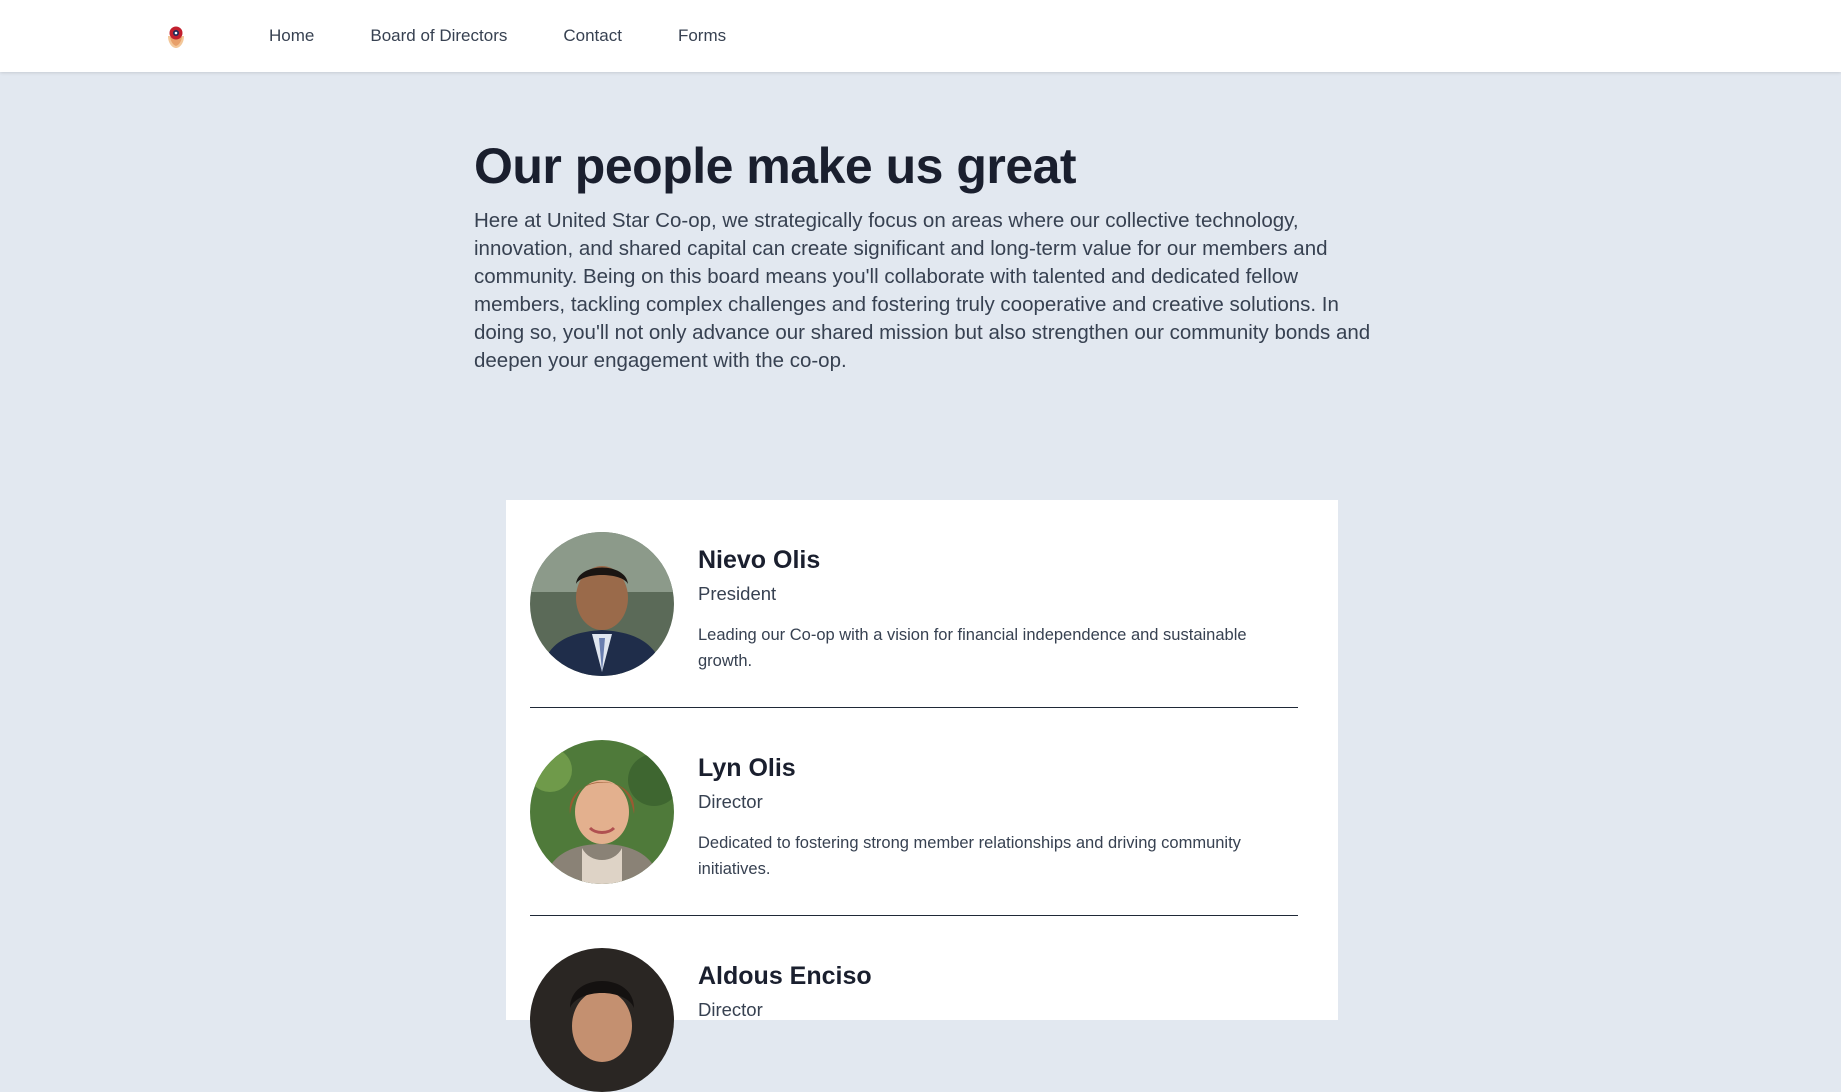 Image resolution: width=1841 pixels, height=1092 pixels. I want to click on member-name: Lyn Olis, so click(747, 768).